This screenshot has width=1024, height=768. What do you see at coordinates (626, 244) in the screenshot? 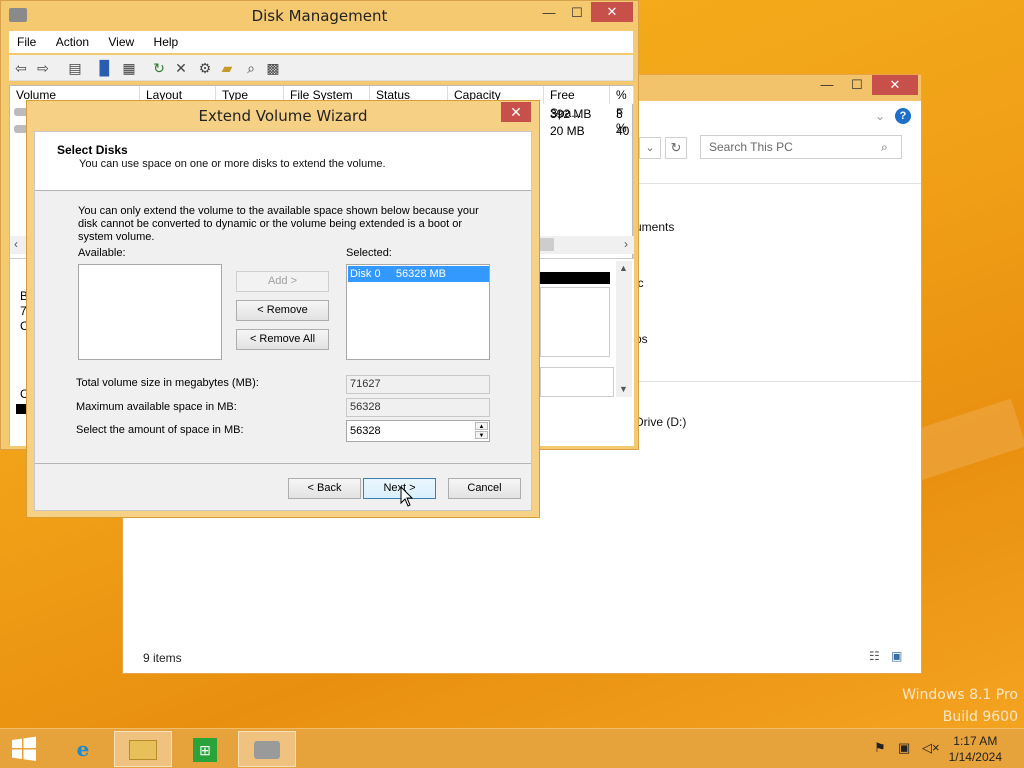
I see `scroll-right-icon: ›` at bounding box center [626, 244].